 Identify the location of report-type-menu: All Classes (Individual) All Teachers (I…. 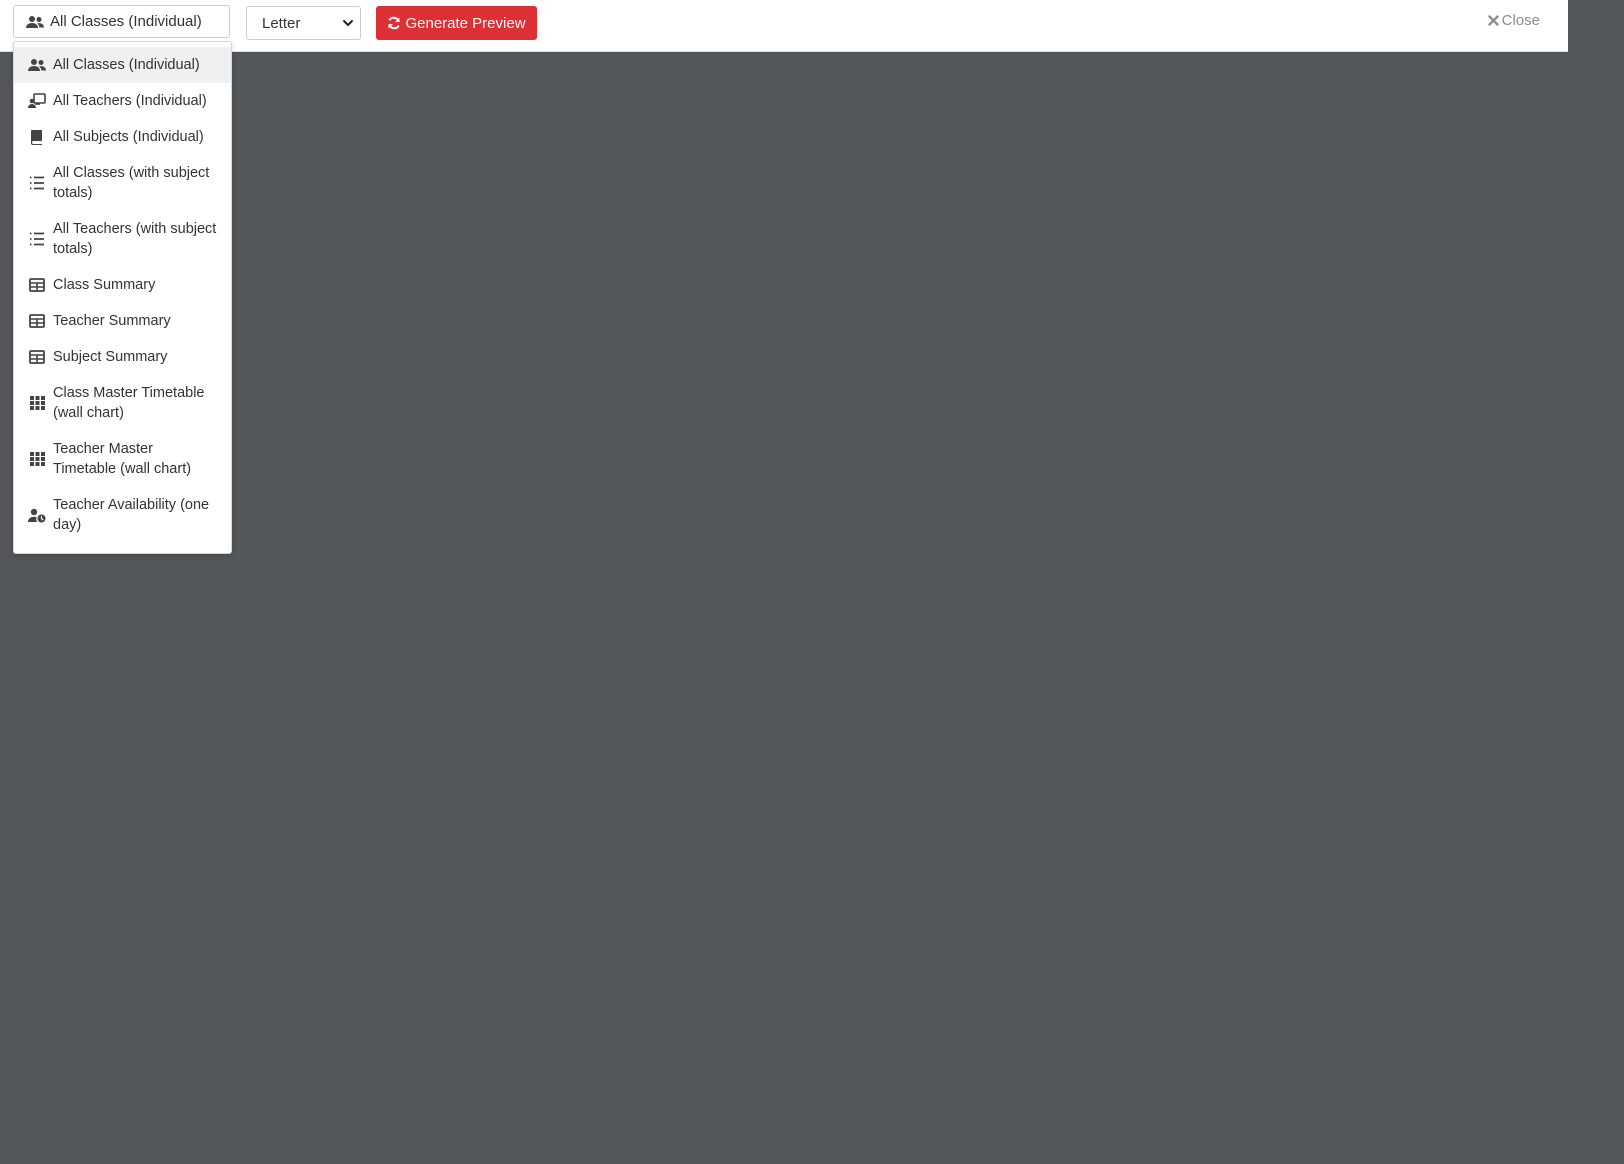
(122, 297).